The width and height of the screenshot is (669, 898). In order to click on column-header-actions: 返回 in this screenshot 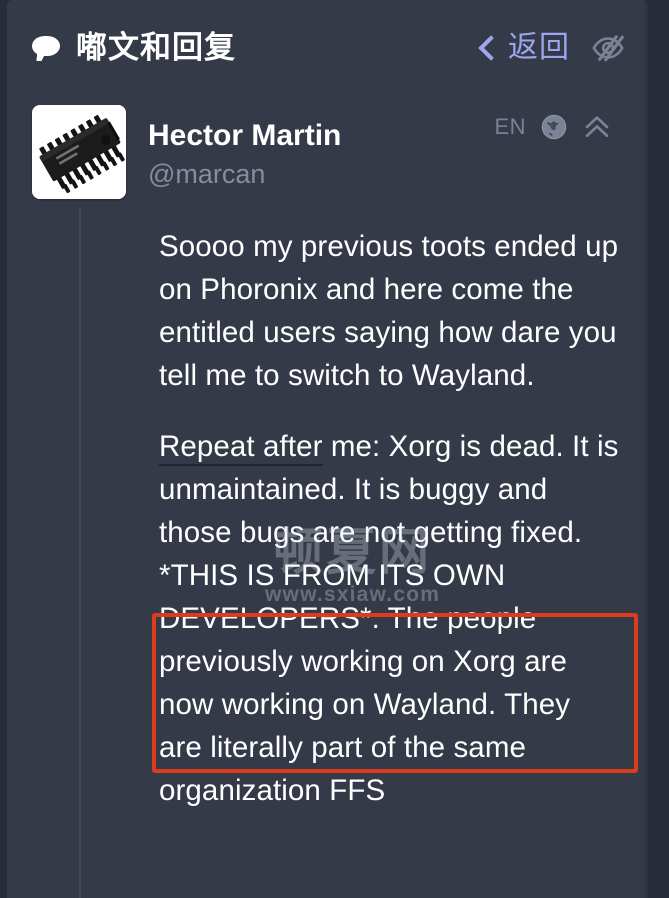, I will do `click(552, 47)`.